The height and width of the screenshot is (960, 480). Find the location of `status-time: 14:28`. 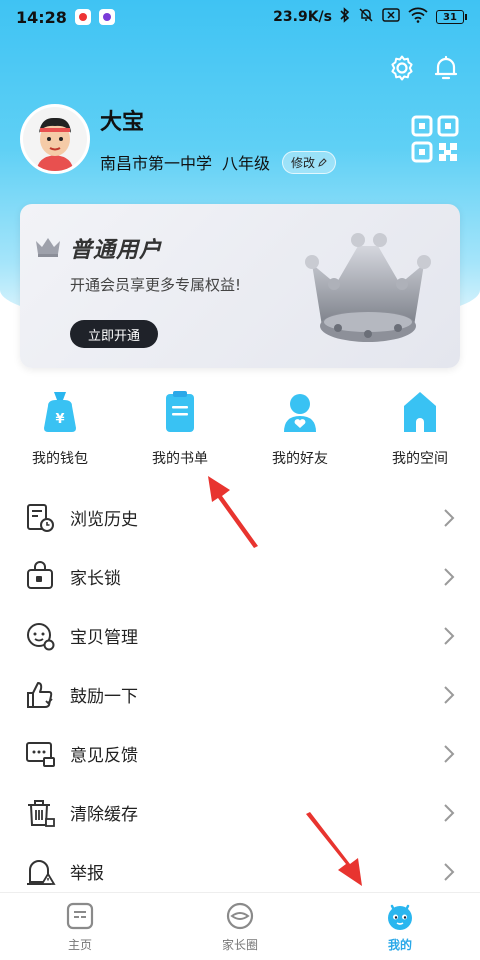

status-time: 14:28 is located at coordinates (41, 17).